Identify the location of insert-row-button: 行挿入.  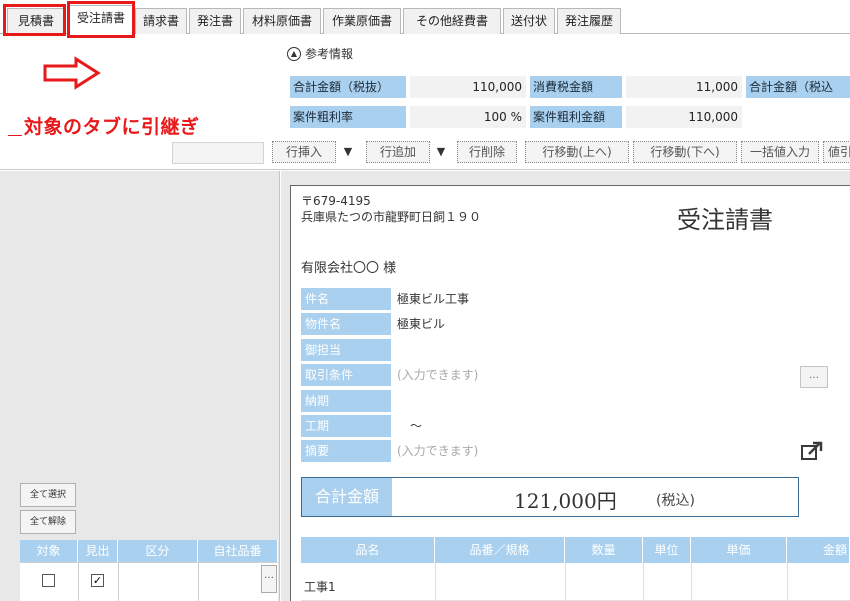
(304, 152).